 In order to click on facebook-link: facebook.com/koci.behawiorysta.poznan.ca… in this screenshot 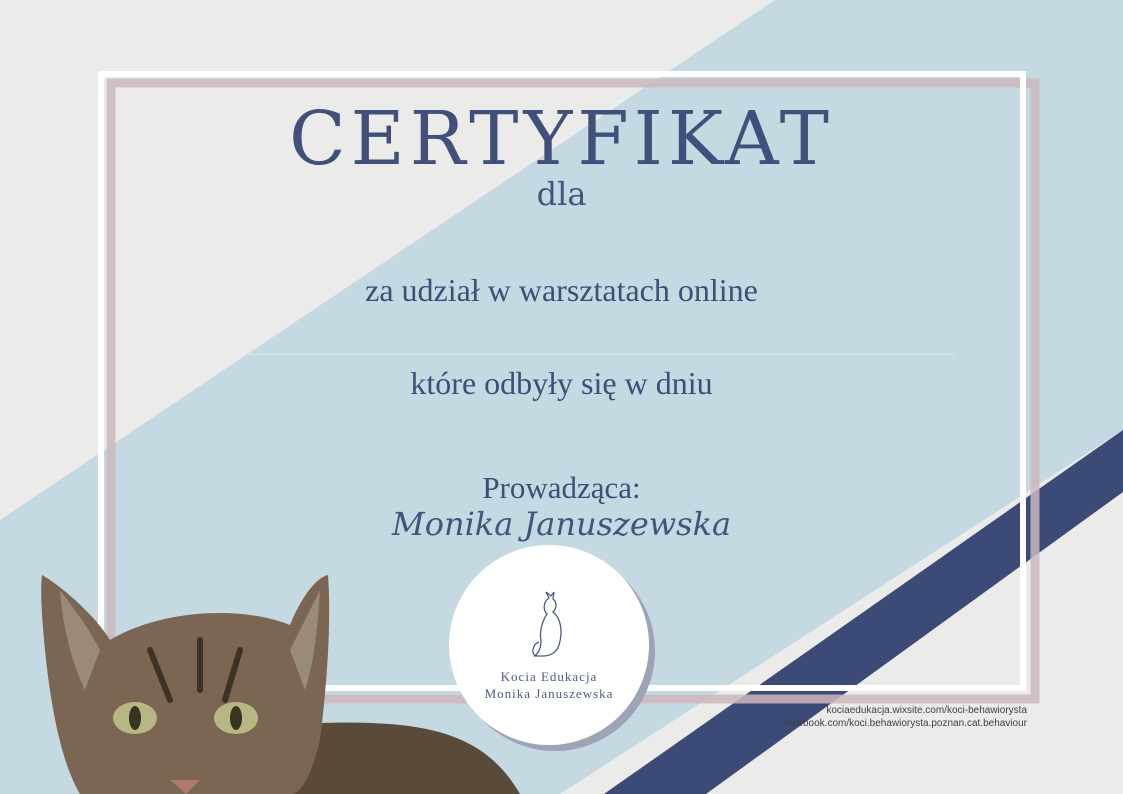, I will do `click(863, 723)`.